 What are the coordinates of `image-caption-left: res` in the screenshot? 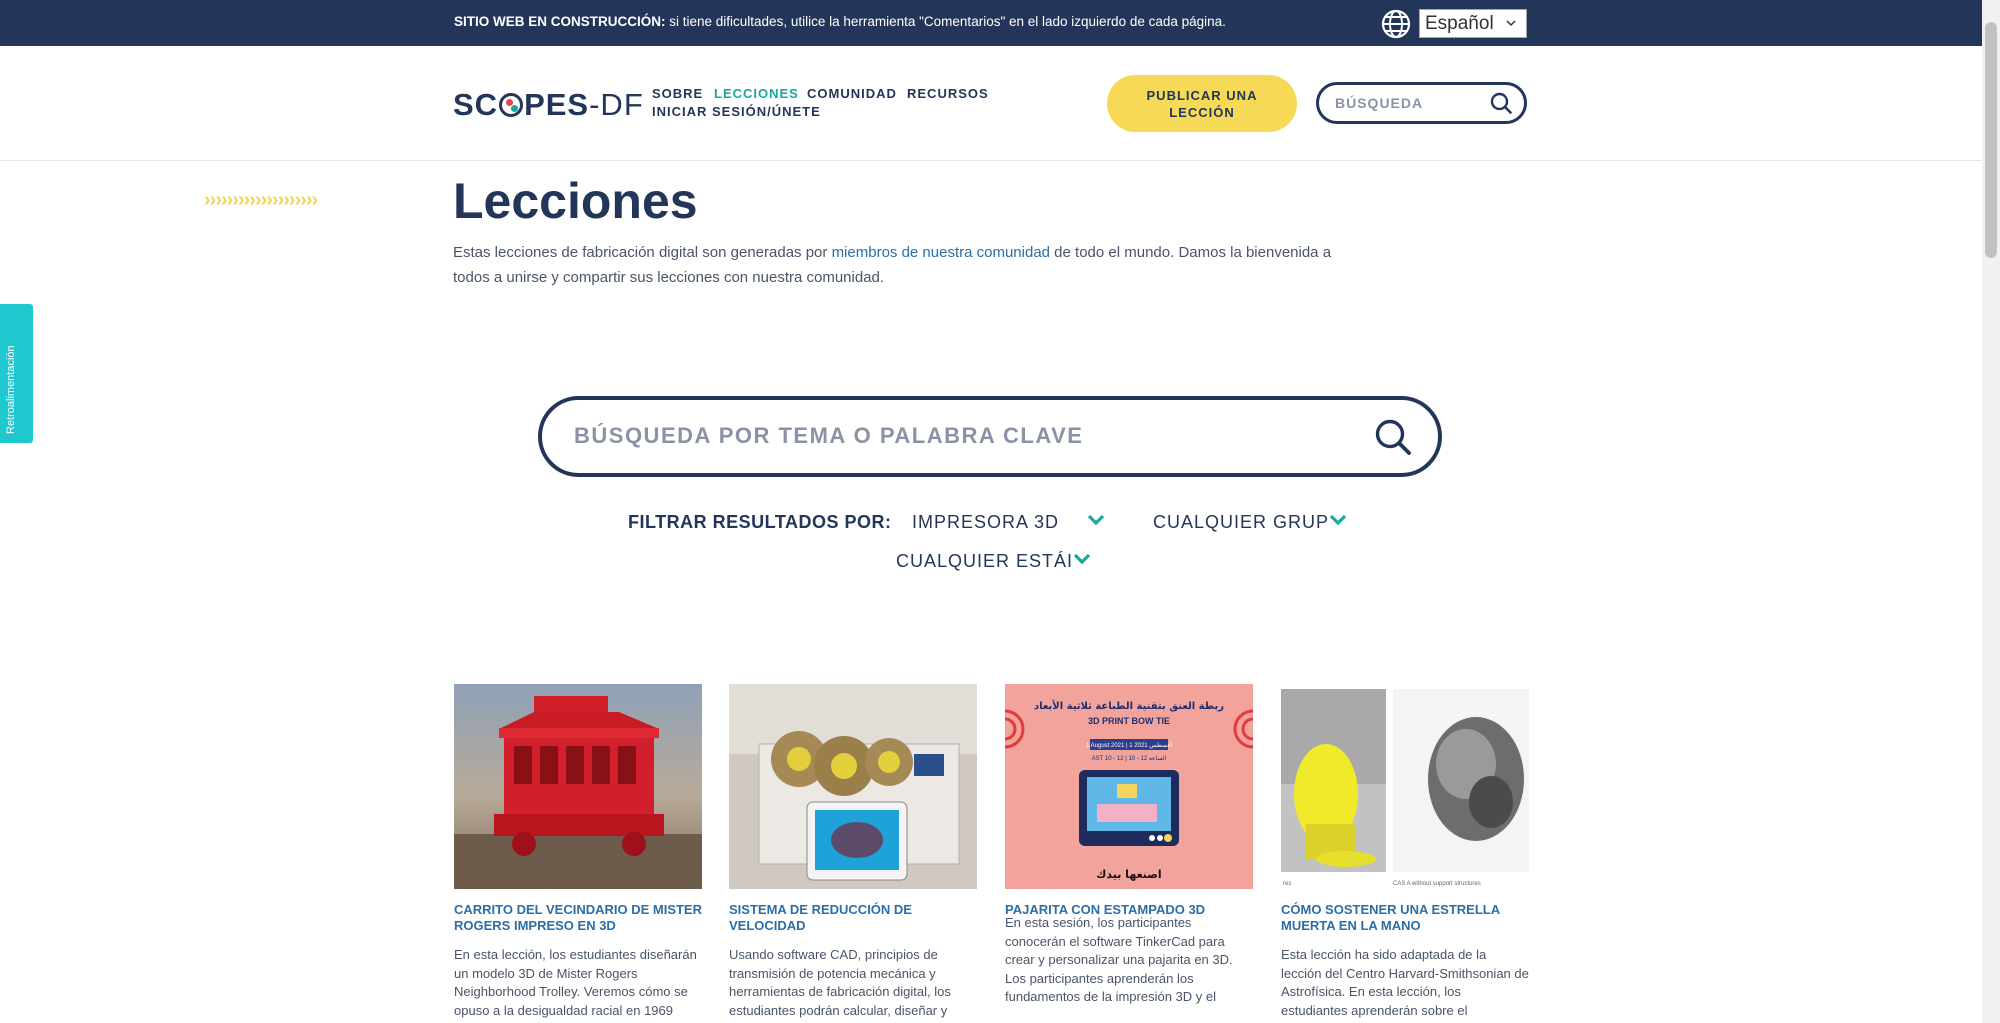 It's located at (1287, 884).